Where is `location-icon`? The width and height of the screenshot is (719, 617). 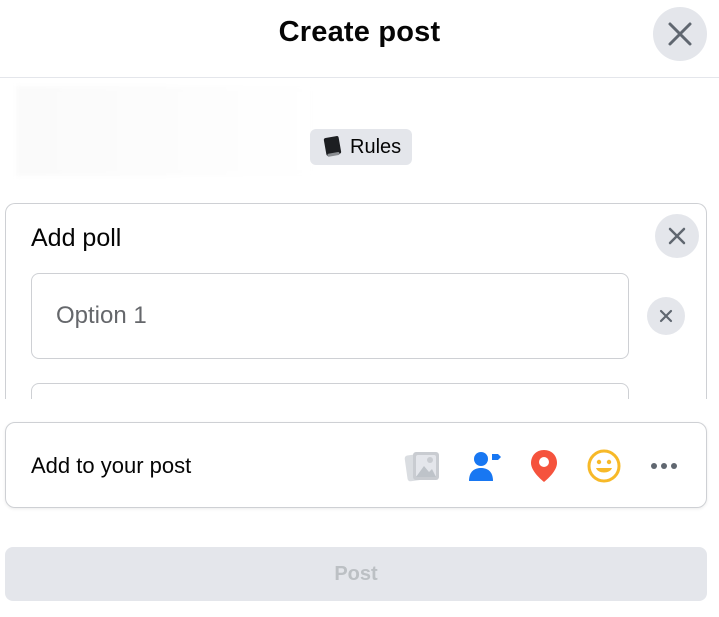
location-icon is located at coordinates (544, 466).